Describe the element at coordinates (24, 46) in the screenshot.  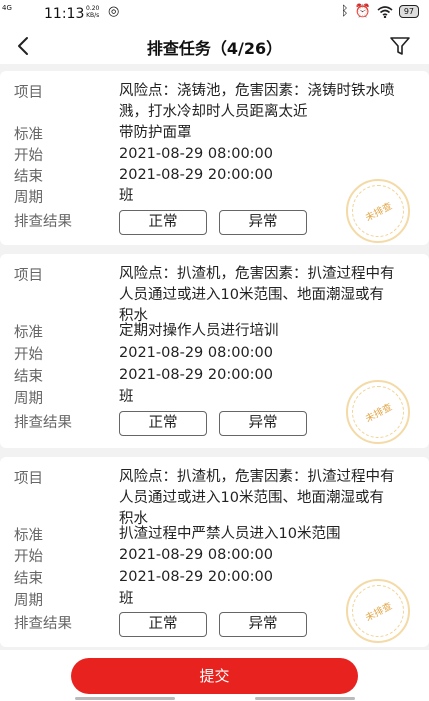
I see `back-arrow-icon` at that location.